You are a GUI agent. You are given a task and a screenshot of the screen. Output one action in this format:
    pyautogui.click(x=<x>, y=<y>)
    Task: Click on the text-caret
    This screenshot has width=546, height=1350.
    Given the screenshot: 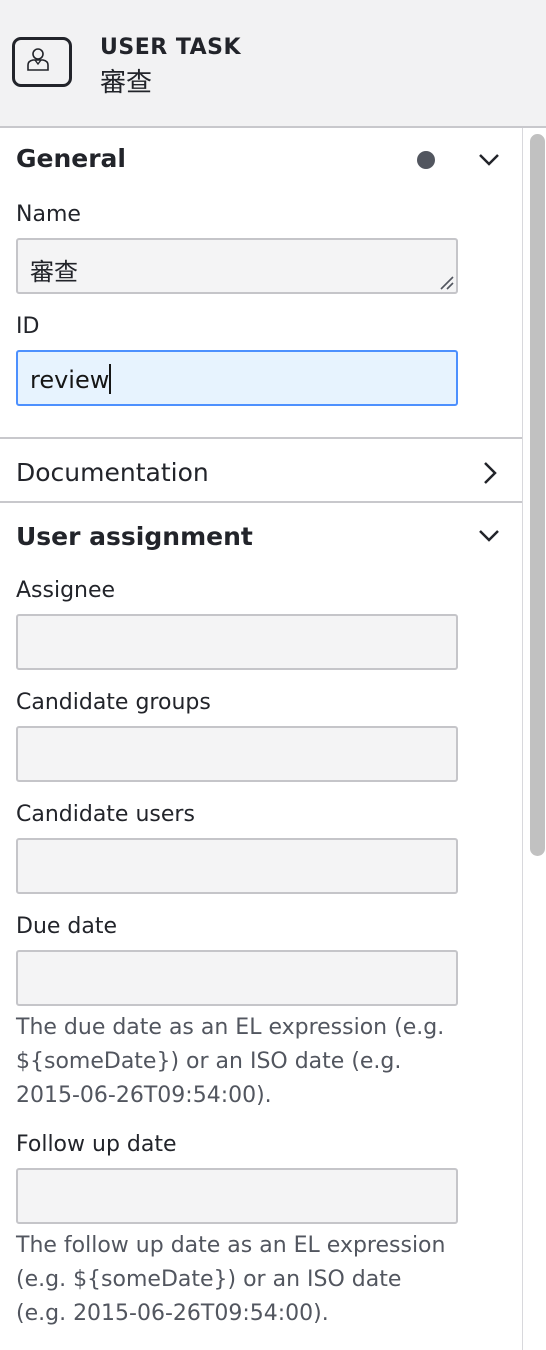 What is the action you would take?
    pyautogui.click(x=110, y=379)
    